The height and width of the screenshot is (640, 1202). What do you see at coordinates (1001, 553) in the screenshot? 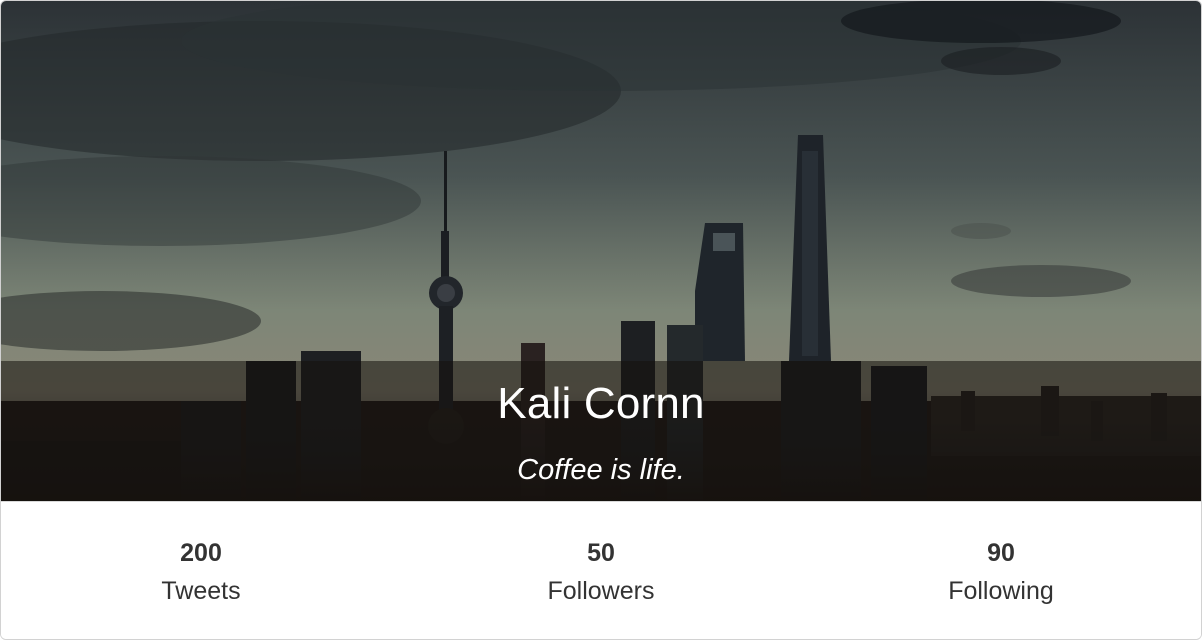
I see `stat-count: 90` at bounding box center [1001, 553].